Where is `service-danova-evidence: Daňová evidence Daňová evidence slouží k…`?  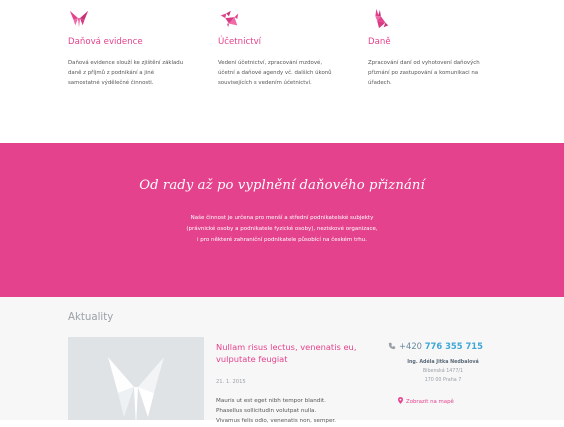
service-danova-evidence: Daňová evidence Daňová evidence slouží k… is located at coordinates (138, 48).